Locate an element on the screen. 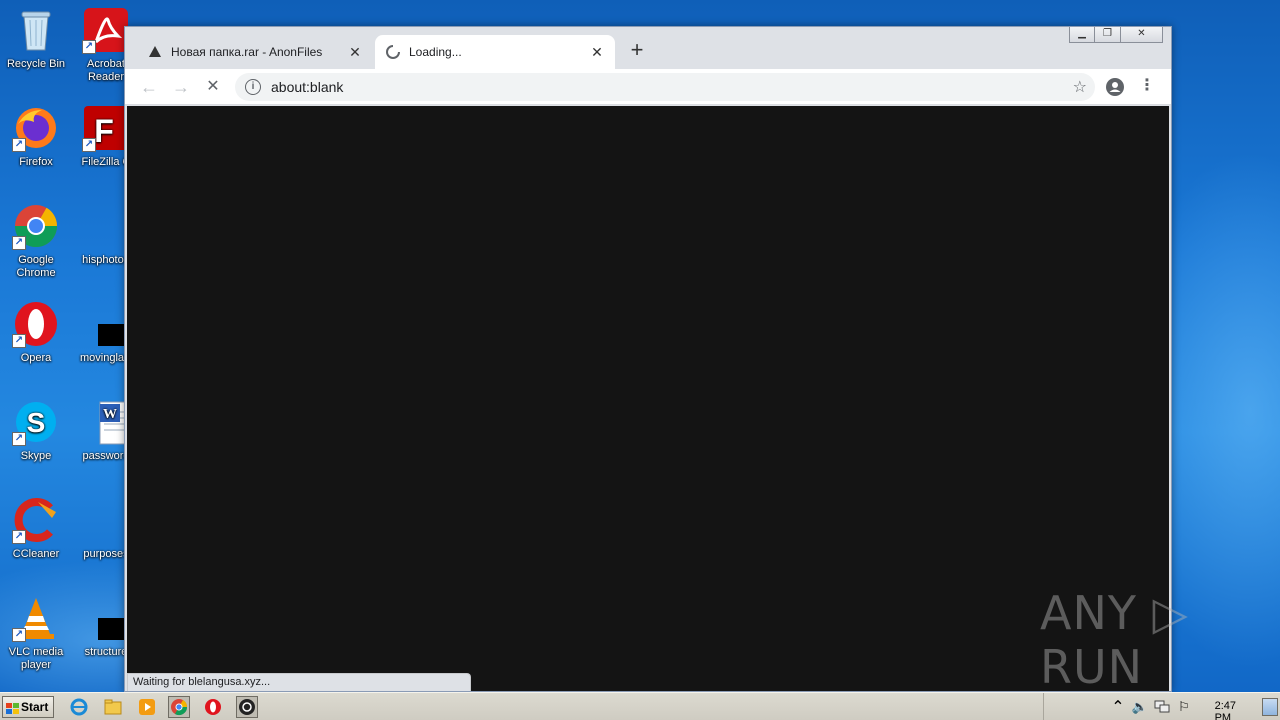 Image resolution: width=1280 pixels, height=720 pixels. desktop-icon-google-chrome: ↗ Google Chrome is located at coordinates (36, 247).